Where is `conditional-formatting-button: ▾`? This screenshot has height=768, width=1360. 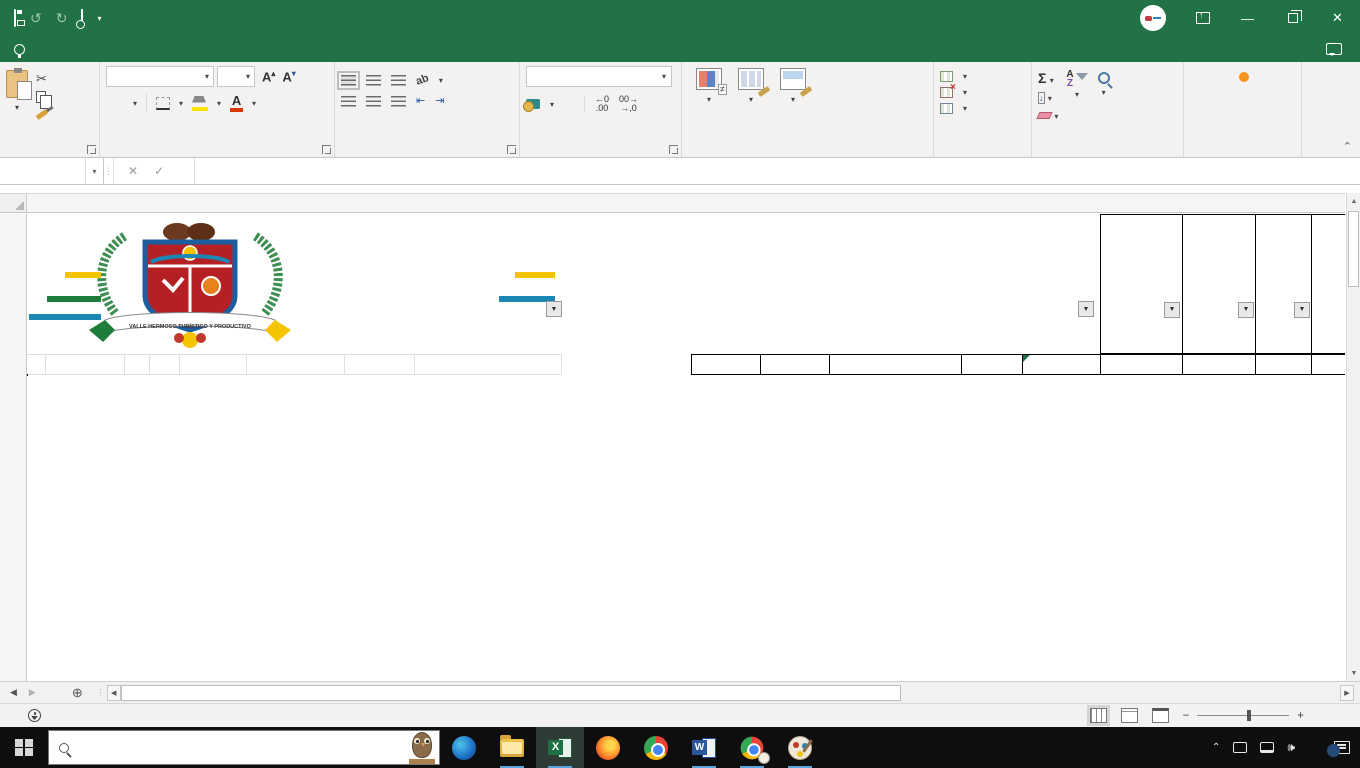
conditional-formatting-button: ▾ is located at coordinates (709, 87).